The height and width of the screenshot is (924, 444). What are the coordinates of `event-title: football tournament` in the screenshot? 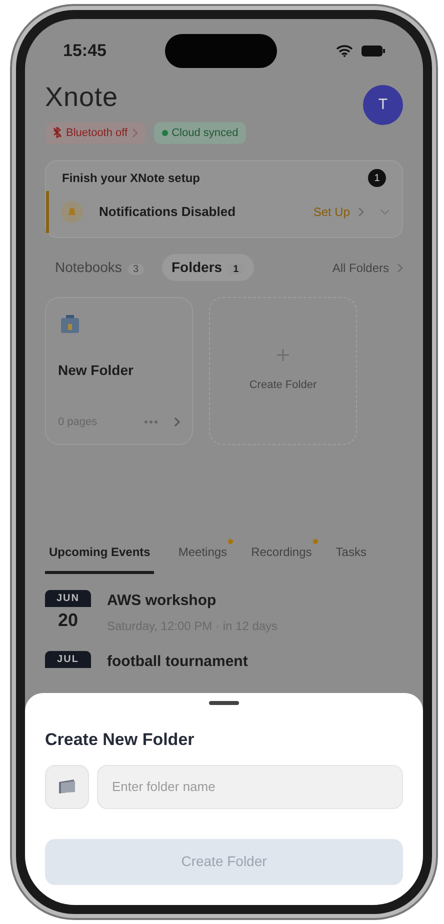 It's located at (177, 662).